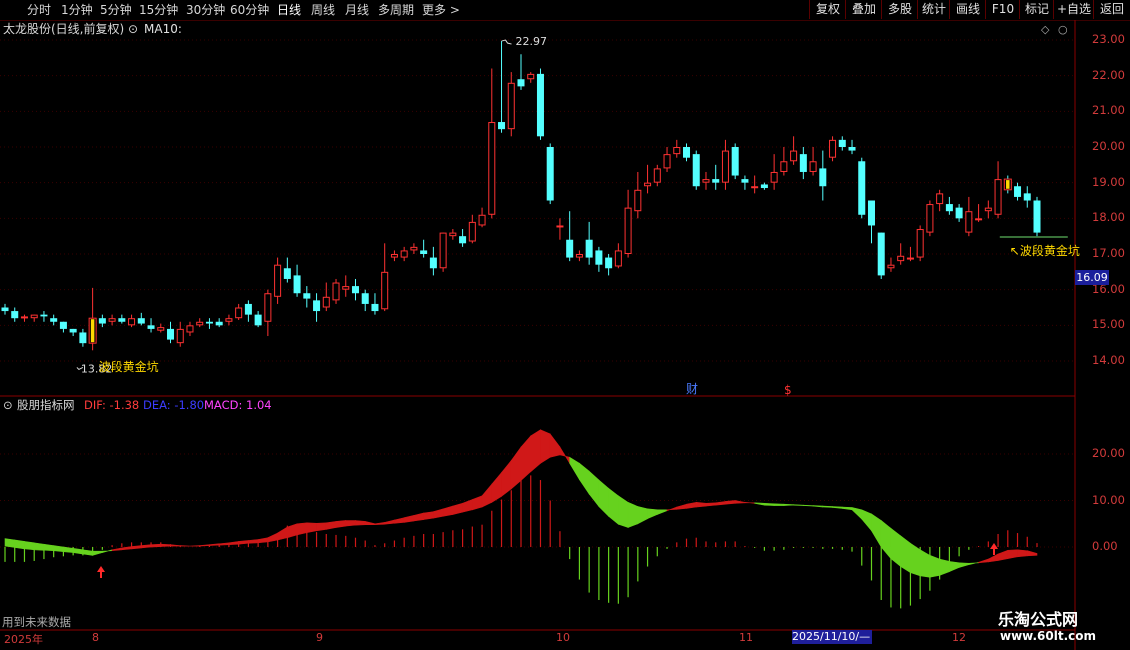 This screenshot has height=650, width=1130. Describe the element at coordinates (1108, 39) in the screenshot. I see `price-tick-label: 23.00` at that location.